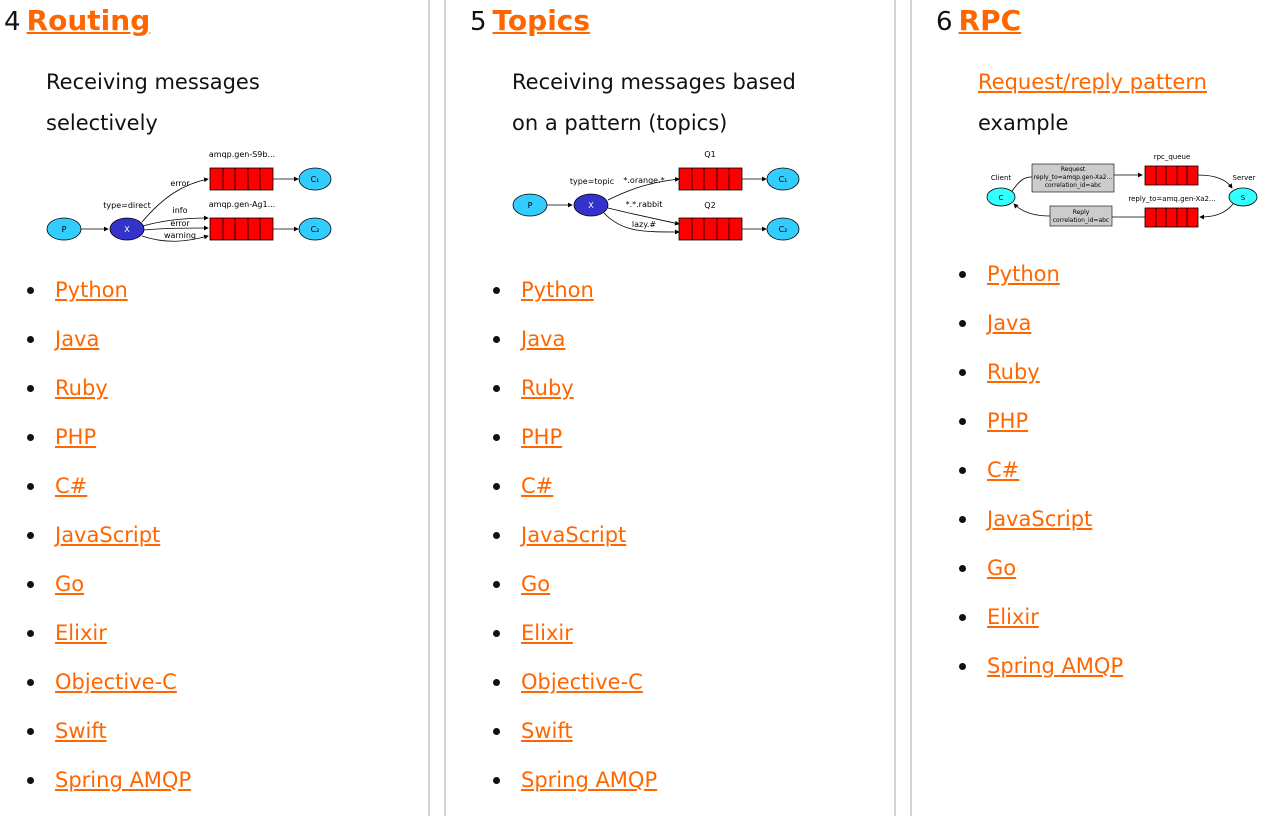 The height and width of the screenshot is (816, 1264). What do you see at coordinates (1172, 157) in the screenshot?
I see `rpc-queue-name: rpc_queue` at bounding box center [1172, 157].